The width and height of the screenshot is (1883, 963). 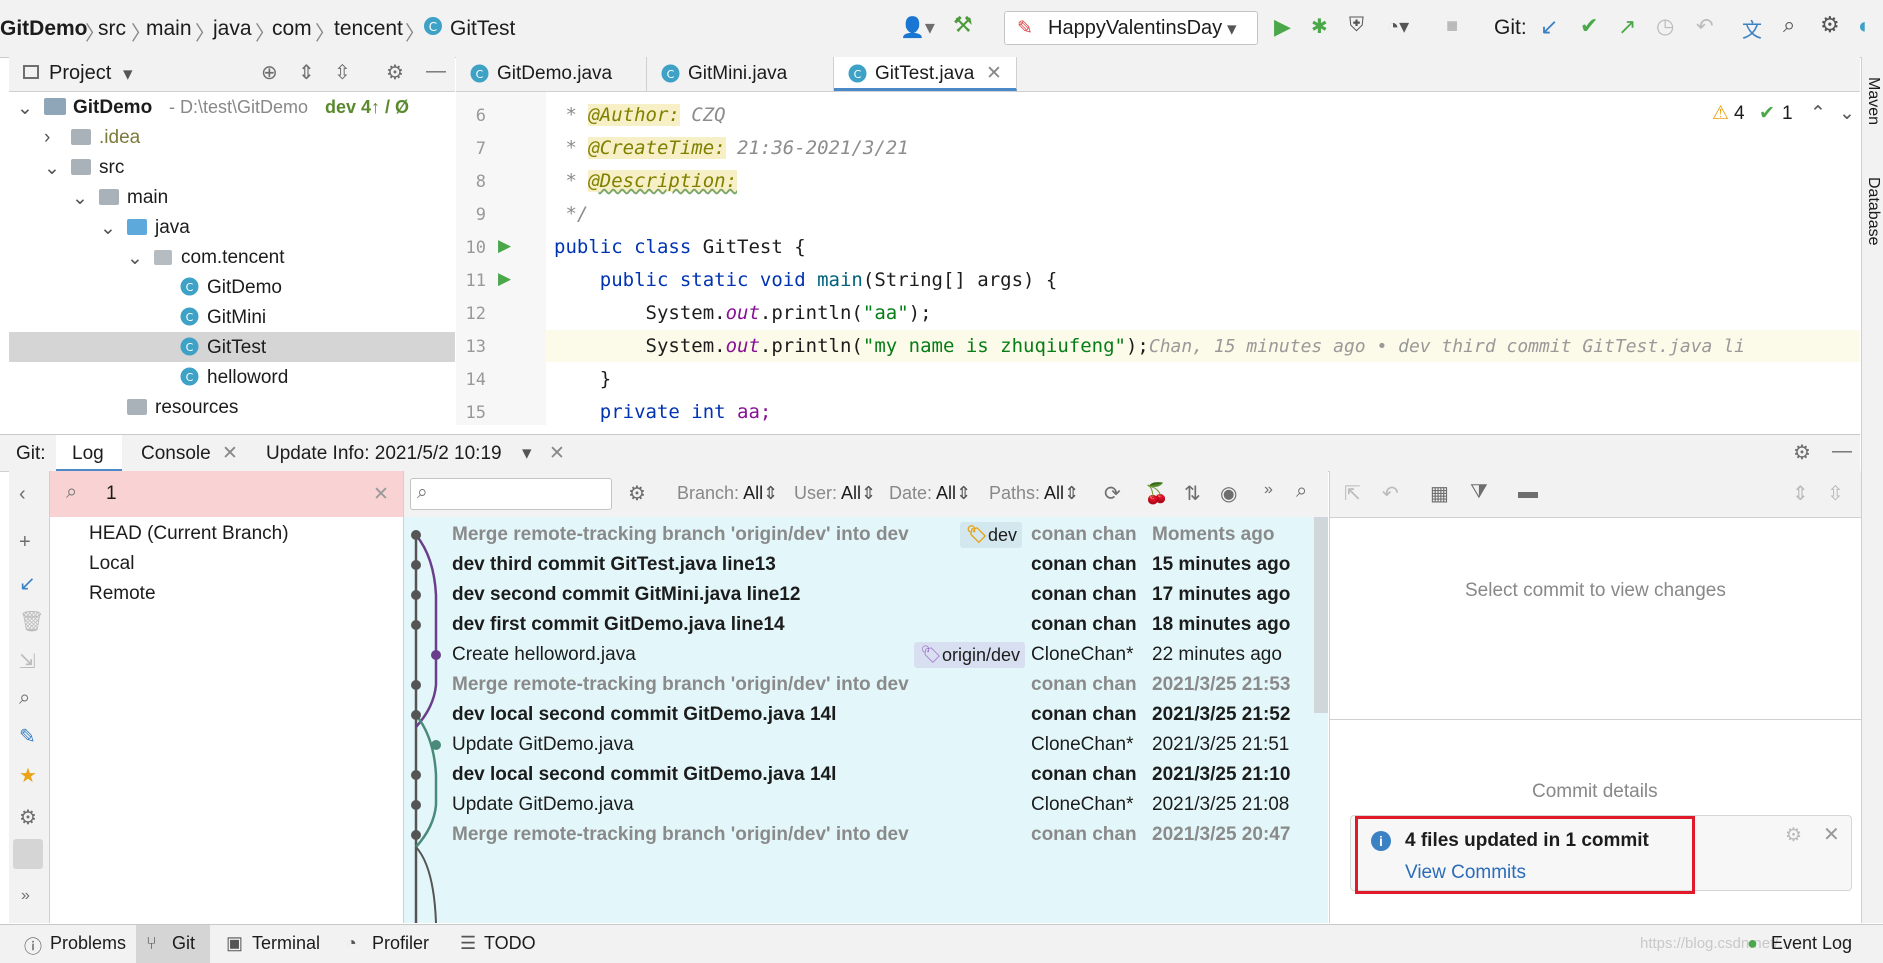 What do you see at coordinates (28, 775) in the screenshot?
I see `favorite-star-icon: ★` at bounding box center [28, 775].